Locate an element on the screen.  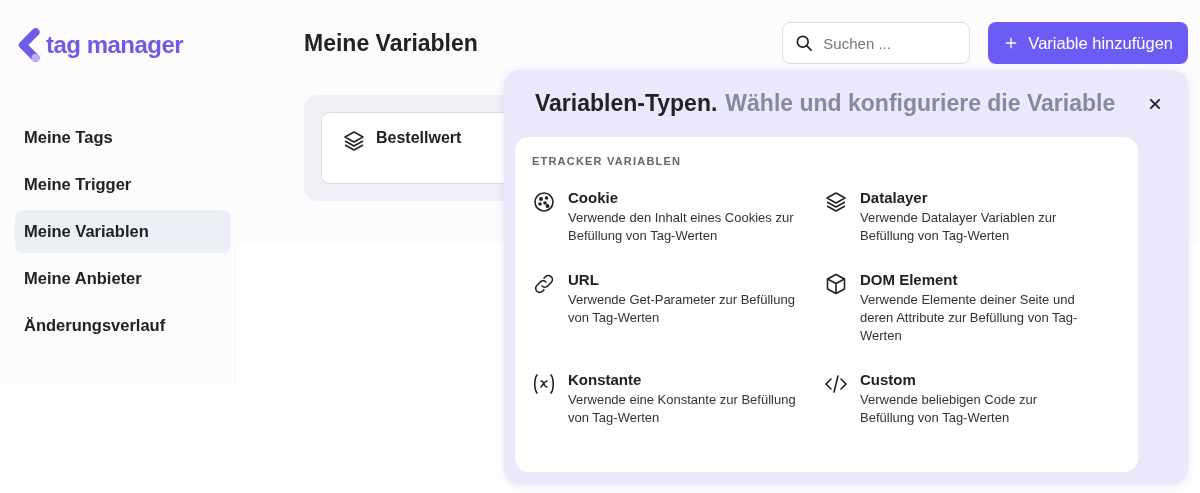
variable-type-option: Custom Verwende beliebigen Code zur Befüllung von Tag-Werten is located at coordinates (970, 399).